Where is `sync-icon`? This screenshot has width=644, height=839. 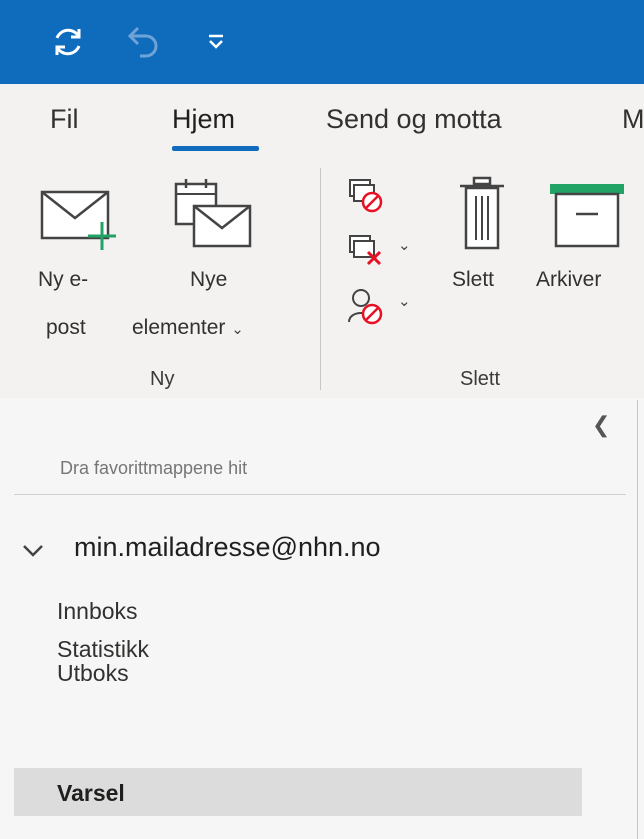 sync-icon is located at coordinates (68, 42).